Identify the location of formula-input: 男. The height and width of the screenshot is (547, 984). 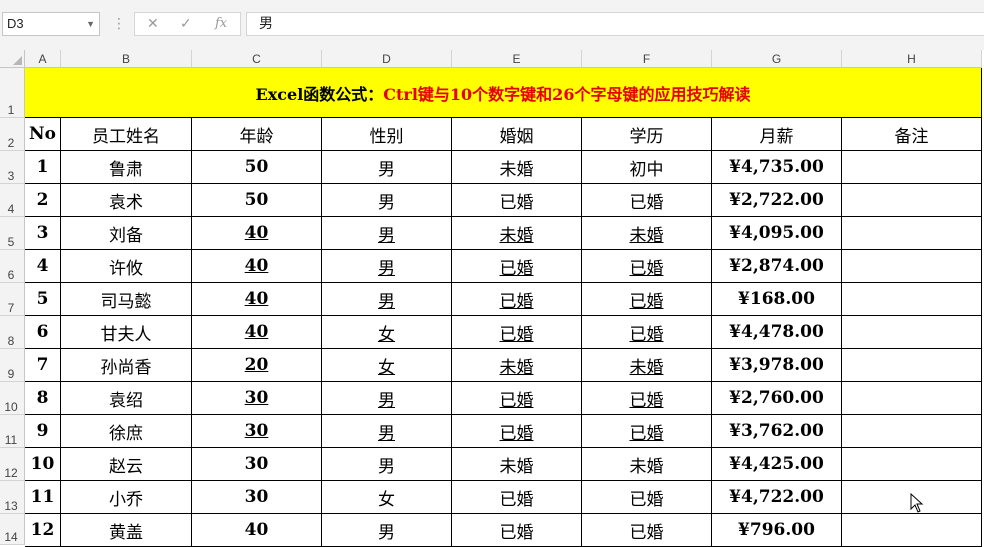
(615, 24).